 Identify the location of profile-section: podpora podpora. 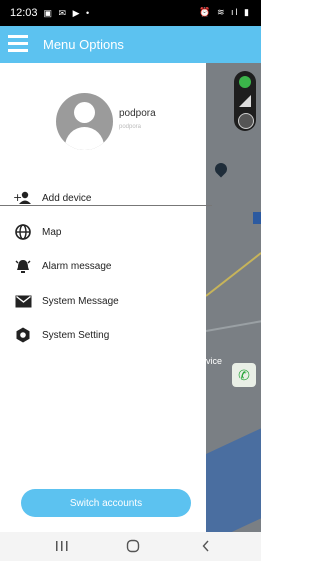
(103, 123).